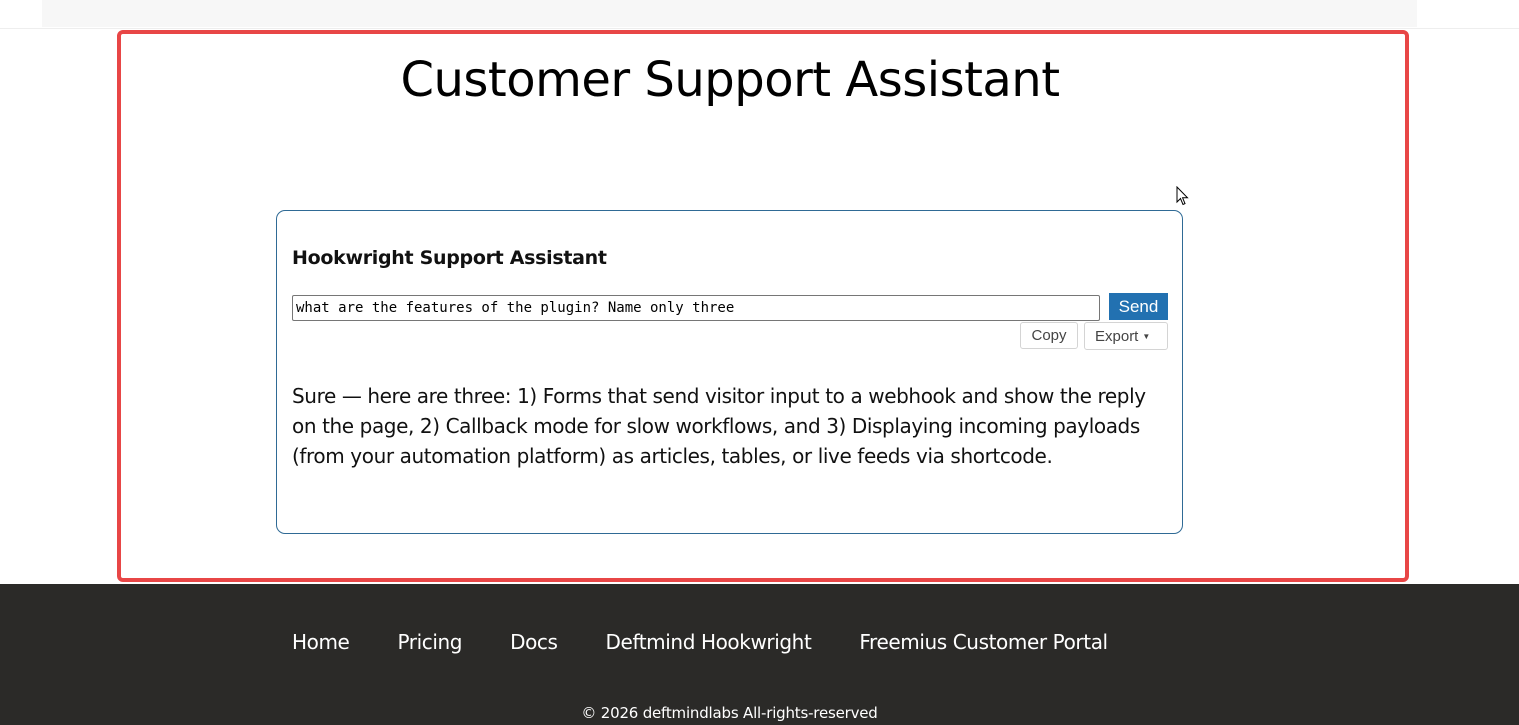 This screenshot has height=725, width=1519. I want to click on footer-link-freemius-portal: Freemius Customer Portal, so click(983, 642).